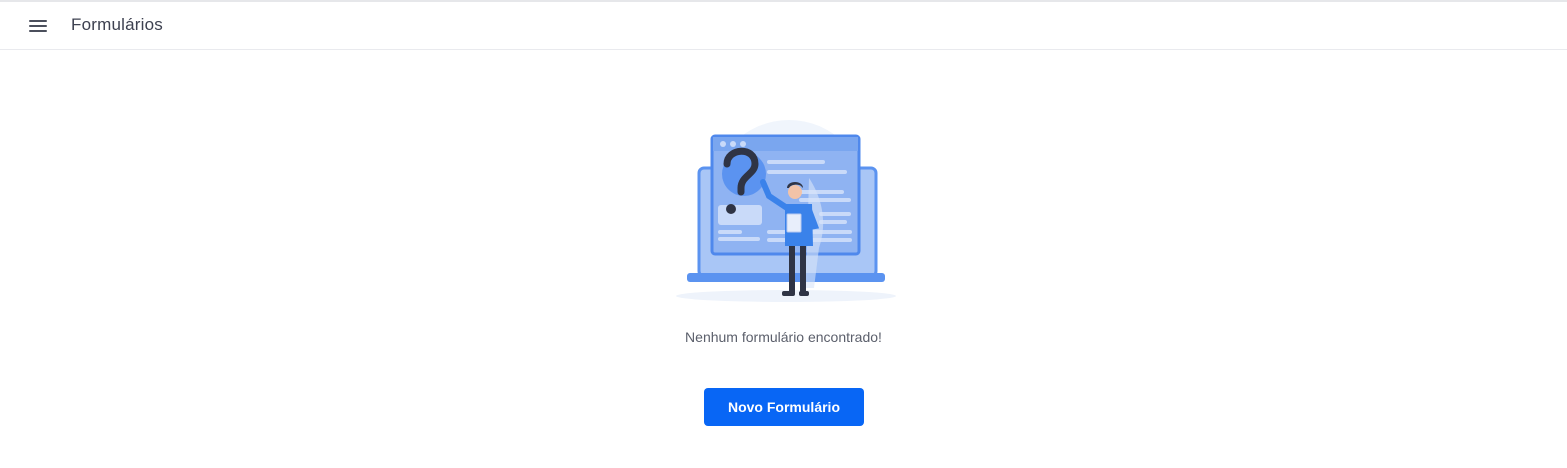 This screenshot has height=468, width=1567. Describe the element at coordinates (786, 277) in the screenshot. I see `laptop-base` at that location.